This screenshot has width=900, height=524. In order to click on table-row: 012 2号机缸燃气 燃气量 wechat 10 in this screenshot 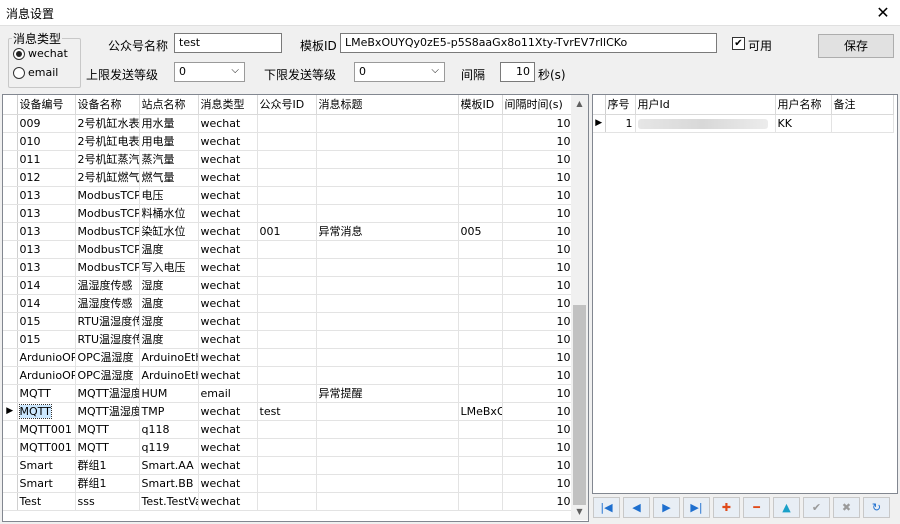, I will do `click(288, 177)`.